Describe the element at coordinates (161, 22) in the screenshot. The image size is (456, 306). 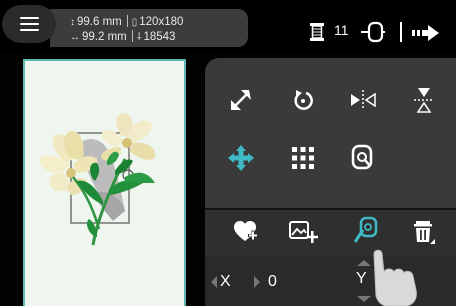
I see `hoop-size: 120x180` at that location.